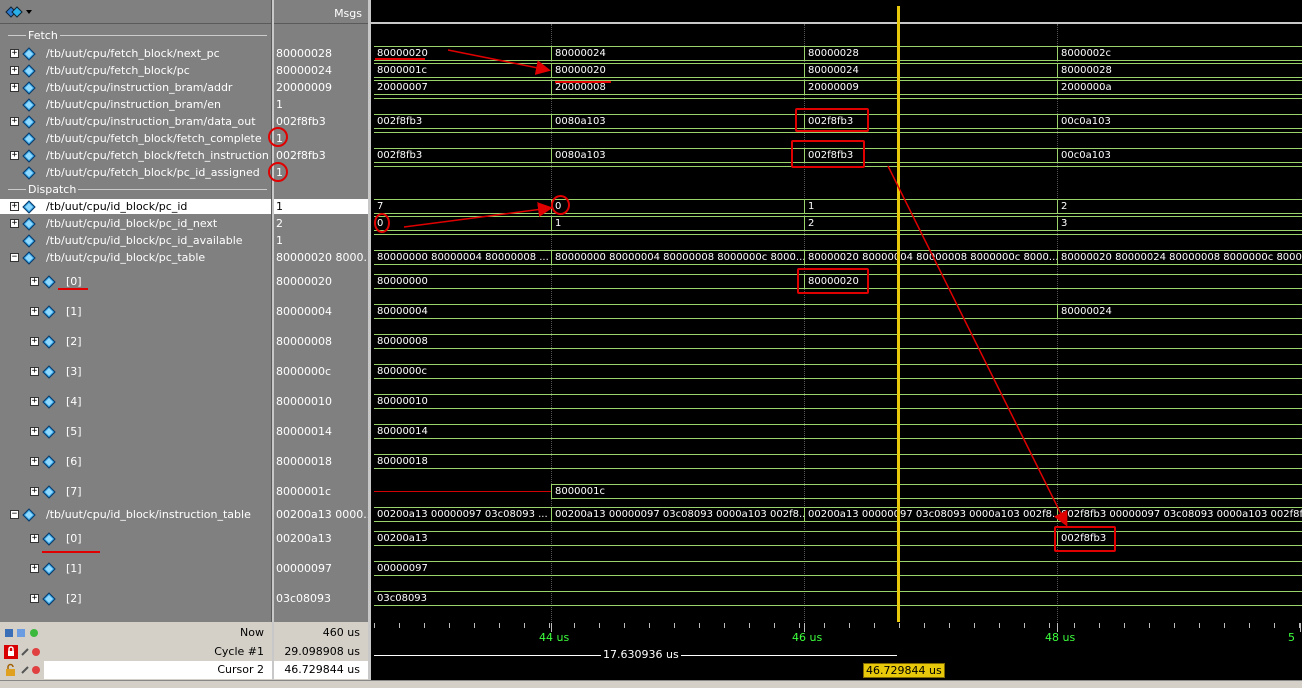  What do you see at coordinates (135, 257) in the screenshot?
I see `signal-row: − /tb/uut/cpu/id_block/pc_table` at bounding box center [135, 257].